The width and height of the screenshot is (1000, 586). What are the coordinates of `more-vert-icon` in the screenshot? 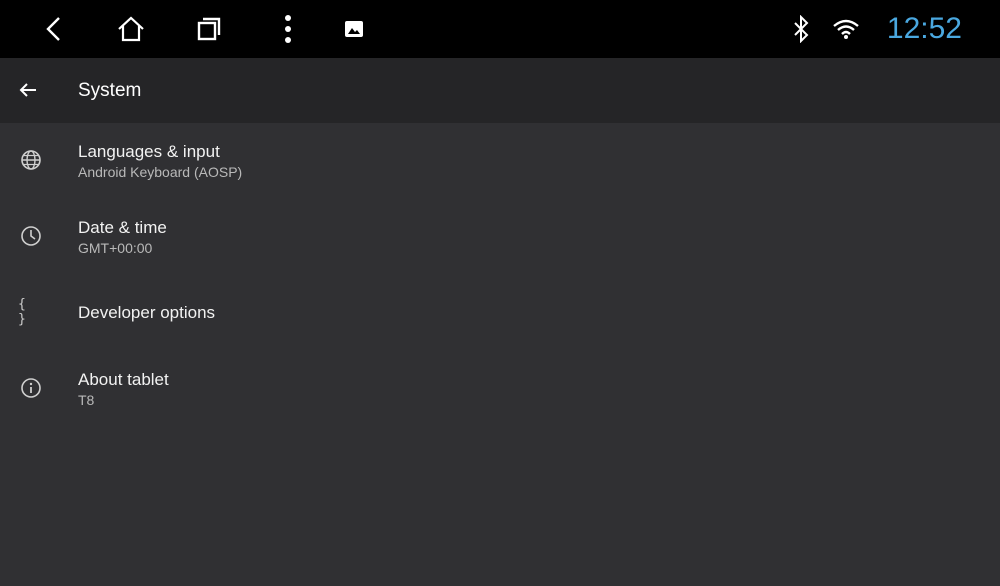 It's located at (288, 29).